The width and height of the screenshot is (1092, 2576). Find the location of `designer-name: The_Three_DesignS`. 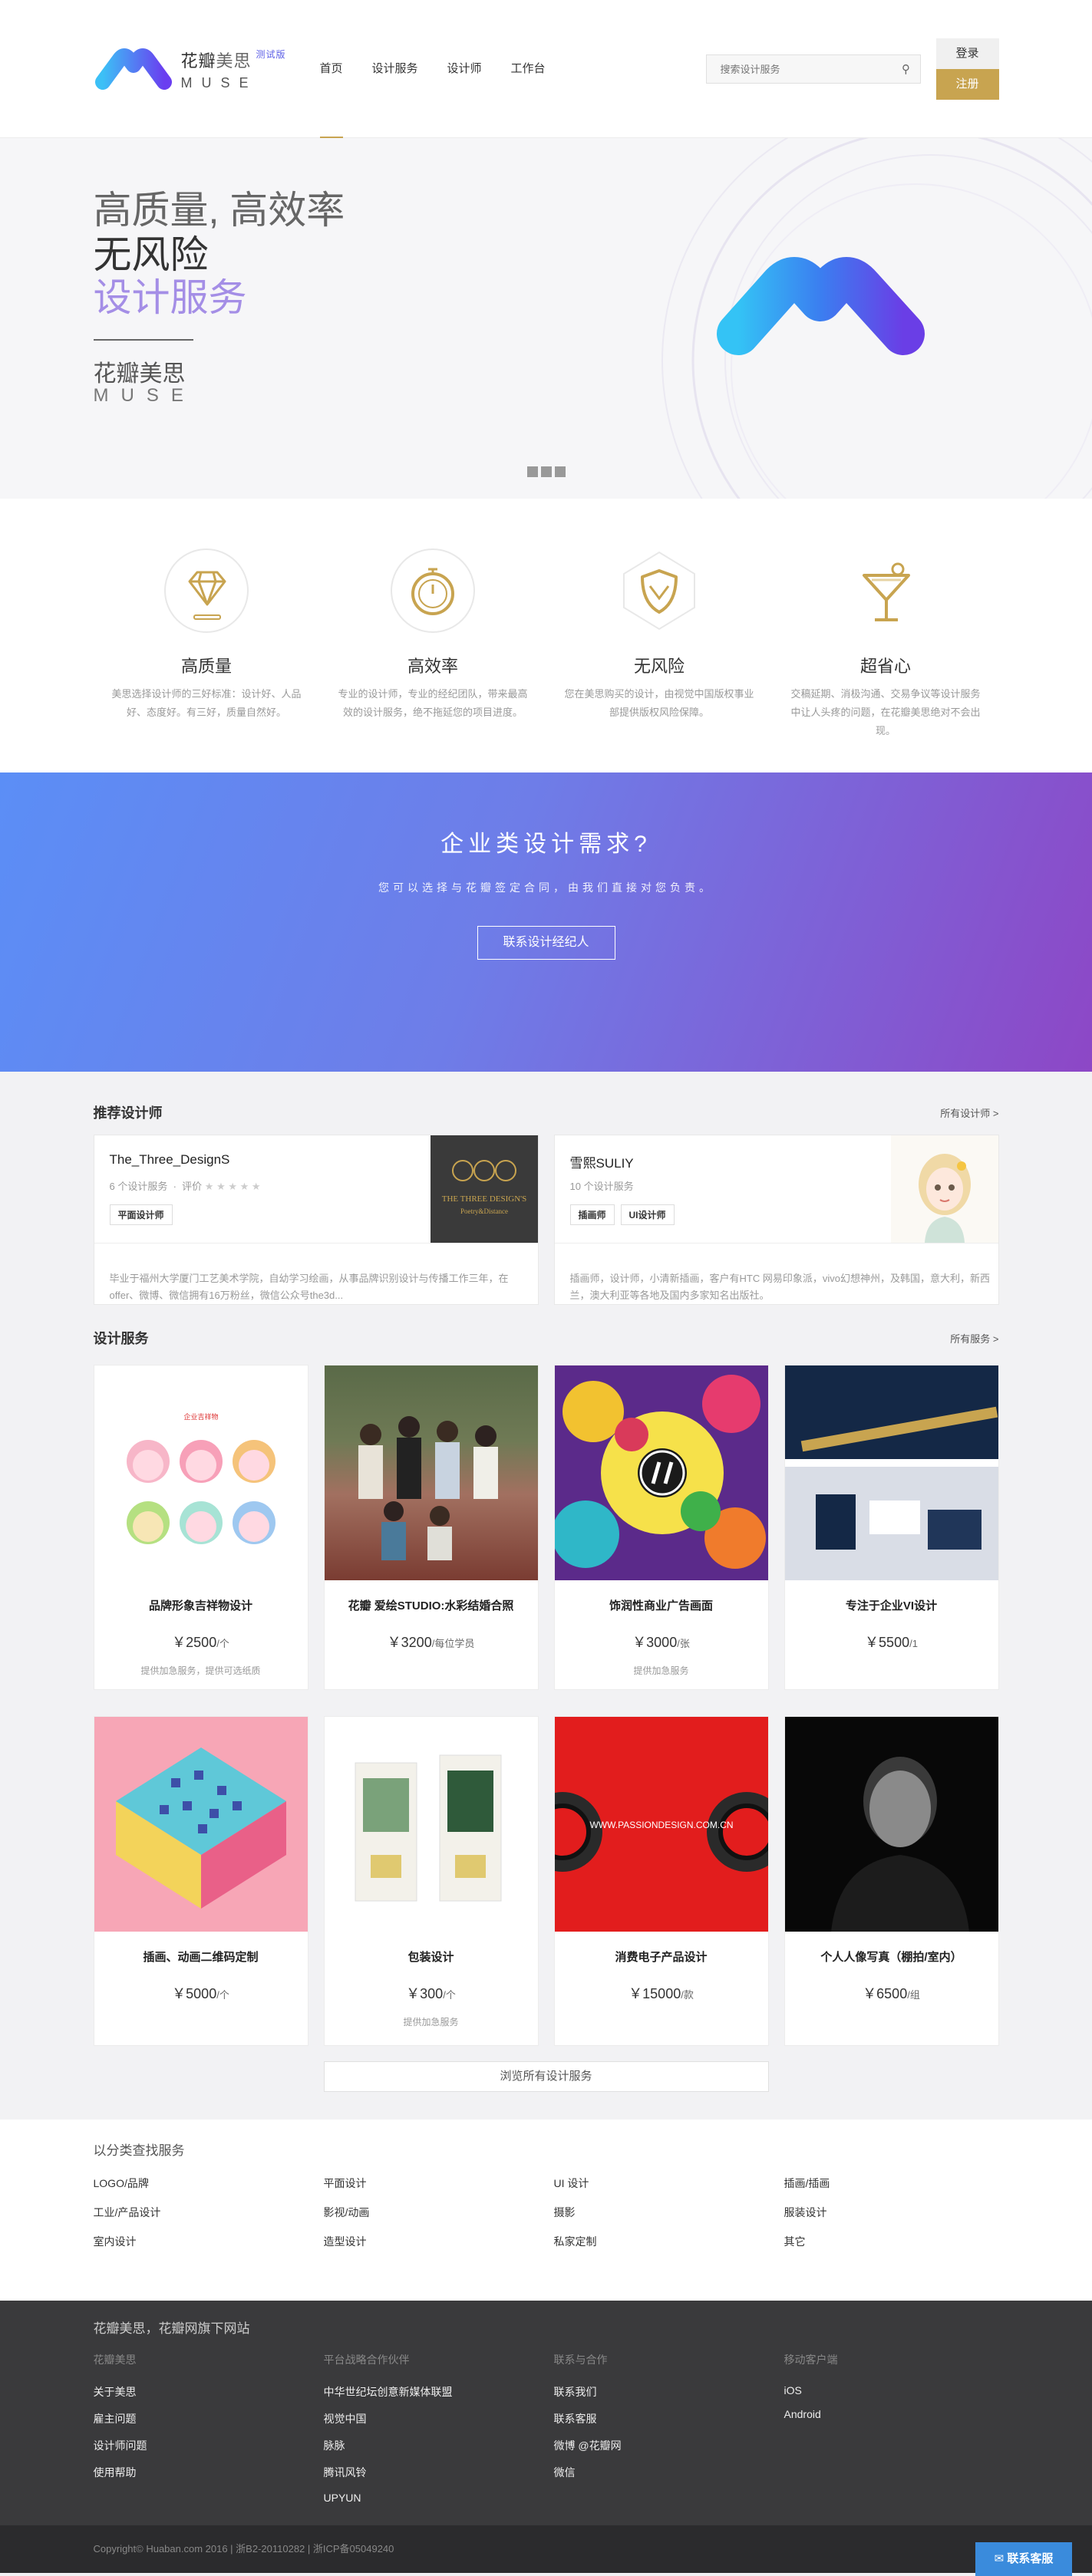

designer-name: The_Three_DesignS is located at coordinates (170, 1160).